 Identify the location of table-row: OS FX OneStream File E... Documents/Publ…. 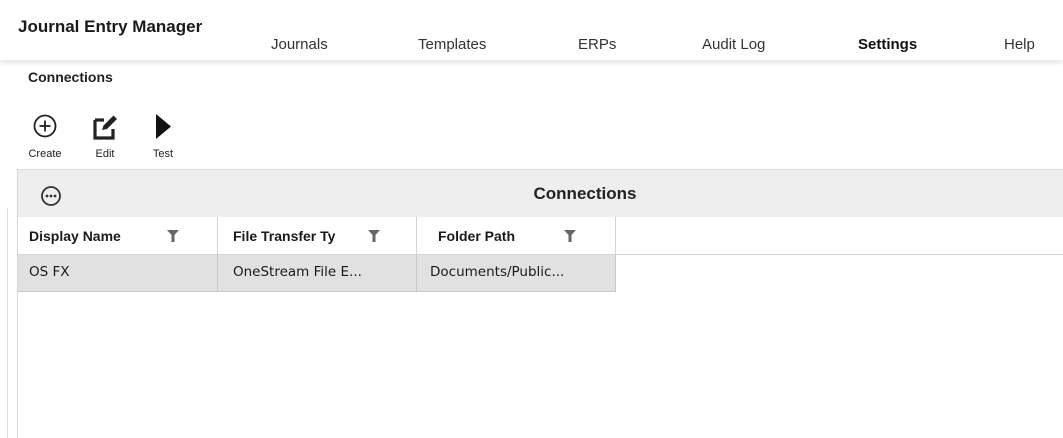
(317, 273).